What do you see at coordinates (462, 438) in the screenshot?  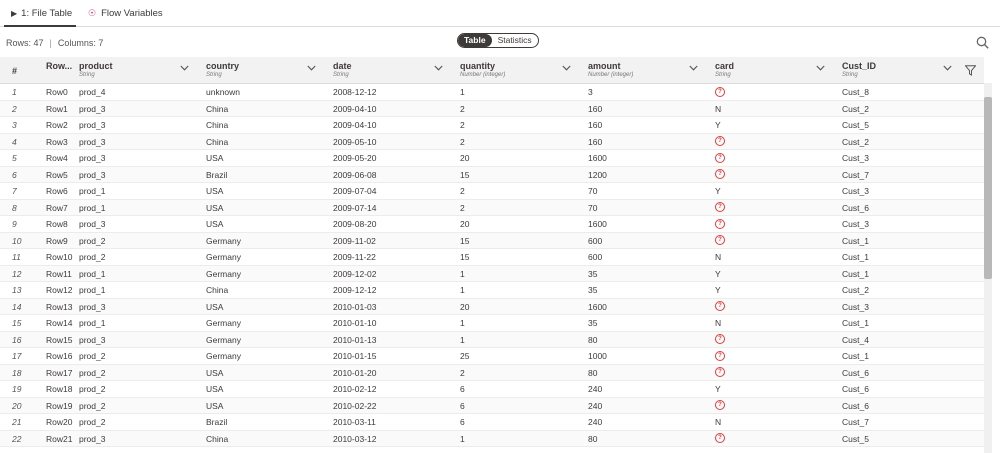 I see `table-cell: 1` at bounding box center [462, 438].